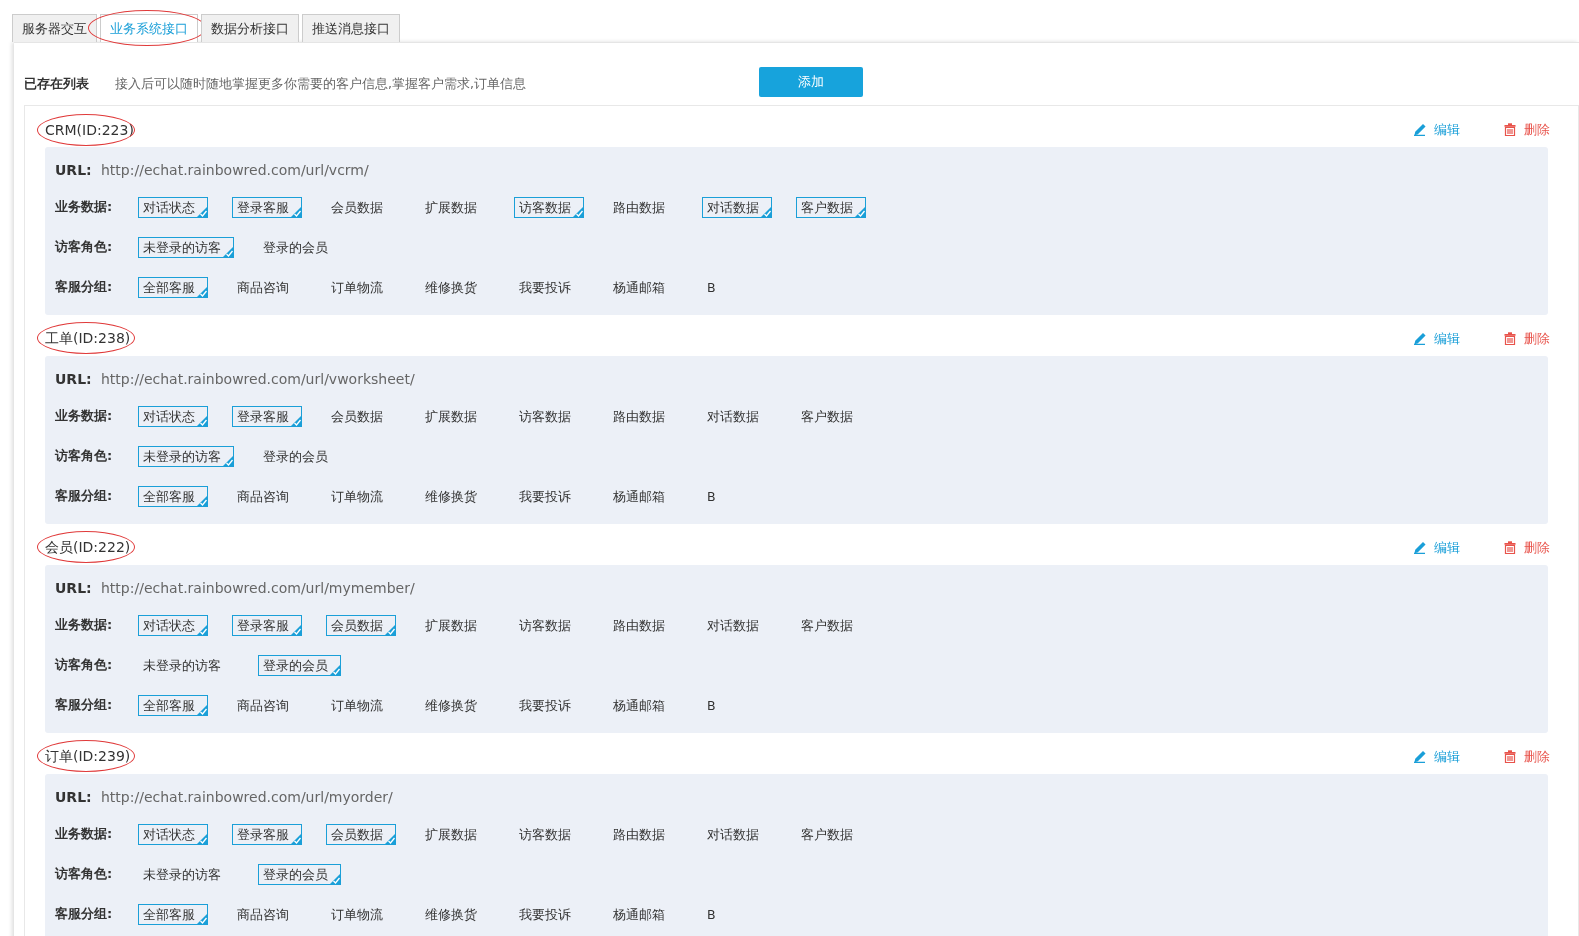 The height and width of the screenshot is (936, 1579). Describe the element at coordinates (351, 28) in the screenshot. I see `tab: 推送消息接口` at that location.